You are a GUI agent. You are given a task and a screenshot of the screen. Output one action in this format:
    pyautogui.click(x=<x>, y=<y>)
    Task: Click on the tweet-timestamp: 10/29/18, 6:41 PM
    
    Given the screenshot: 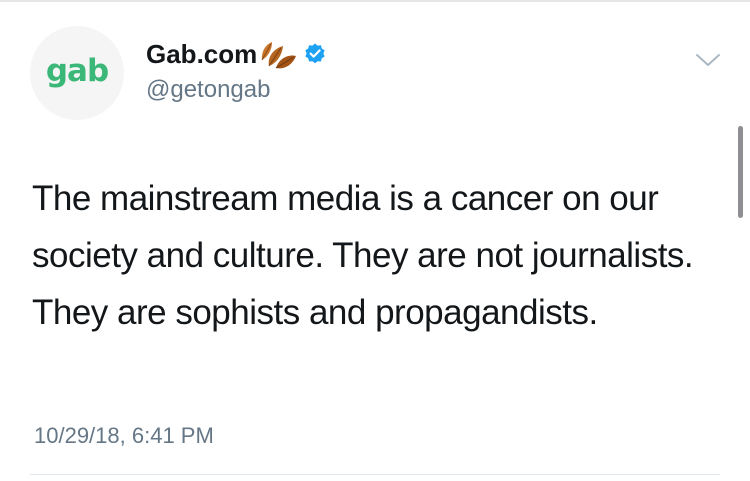 What is the action you would take?
    pyautogui.click(x=124, y=436)
    